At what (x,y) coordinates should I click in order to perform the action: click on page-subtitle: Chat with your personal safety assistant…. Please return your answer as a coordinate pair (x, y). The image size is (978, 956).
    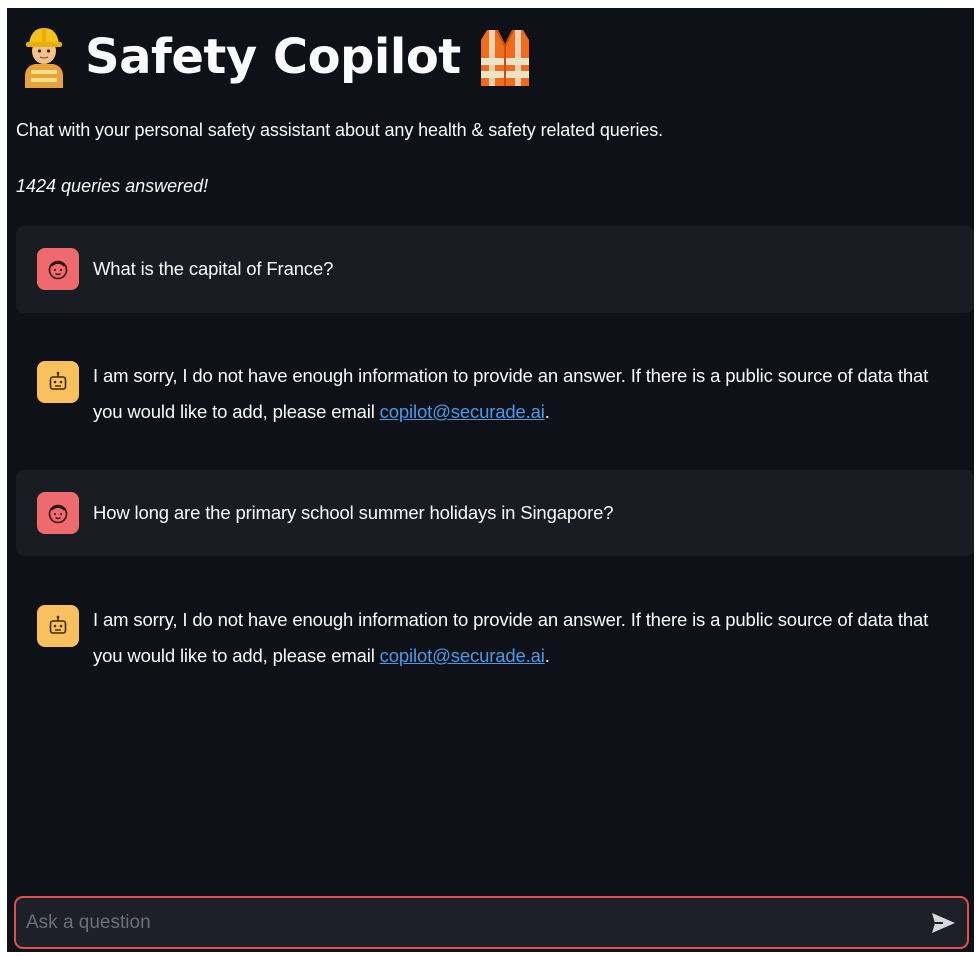
    Looking at the image, I should click on (340, 130).